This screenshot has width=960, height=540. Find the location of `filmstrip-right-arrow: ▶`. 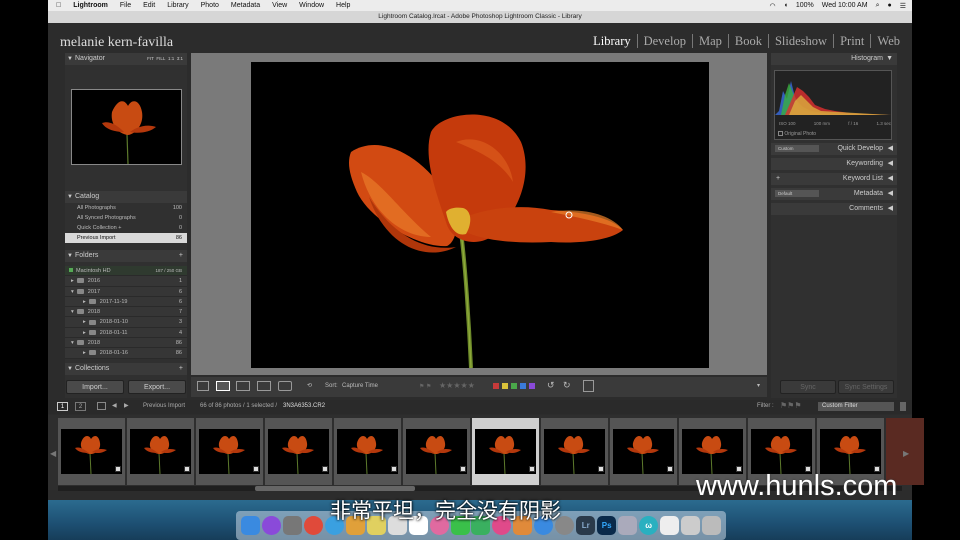

filmstrip-right-arrow: ▶ is located at coordinates (906, 453).